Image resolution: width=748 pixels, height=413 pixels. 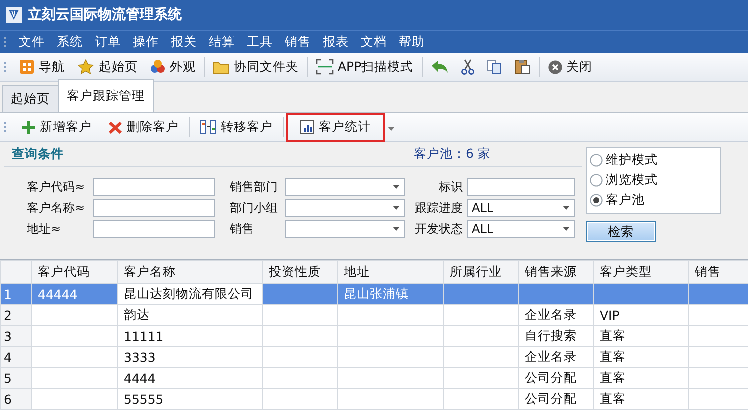 What do you see at coordinates (374, 315) in the screenshot?
I see `table-row: 2 韵达 企业名录 VIP` at bounding box center [374, 315].